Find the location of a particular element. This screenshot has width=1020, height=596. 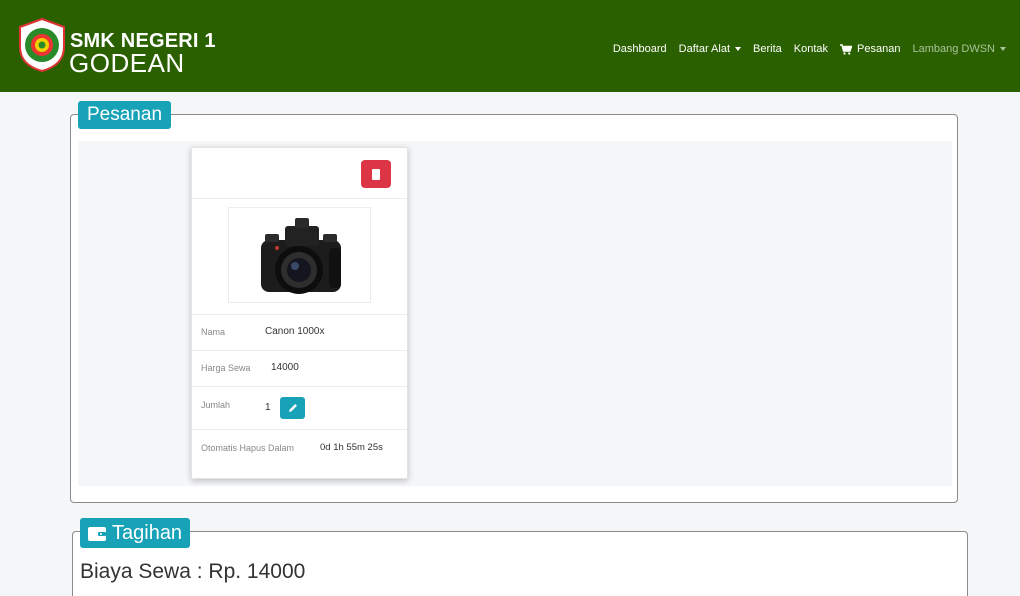

nav-kontak: Kontak is located at coordinates (811, 49).